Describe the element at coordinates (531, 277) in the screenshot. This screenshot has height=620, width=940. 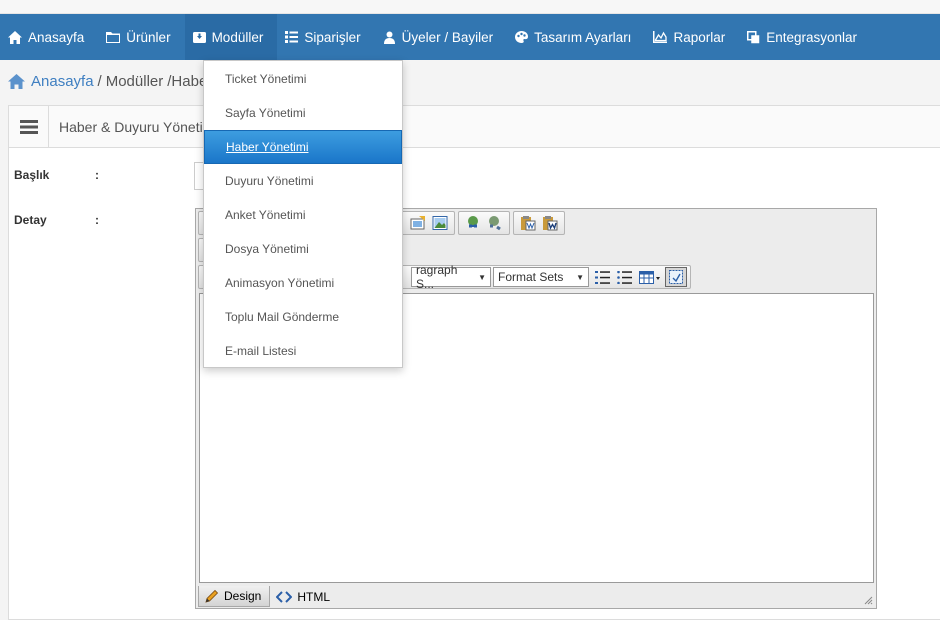
I see `format-sets-value: Format Sets` at that location.